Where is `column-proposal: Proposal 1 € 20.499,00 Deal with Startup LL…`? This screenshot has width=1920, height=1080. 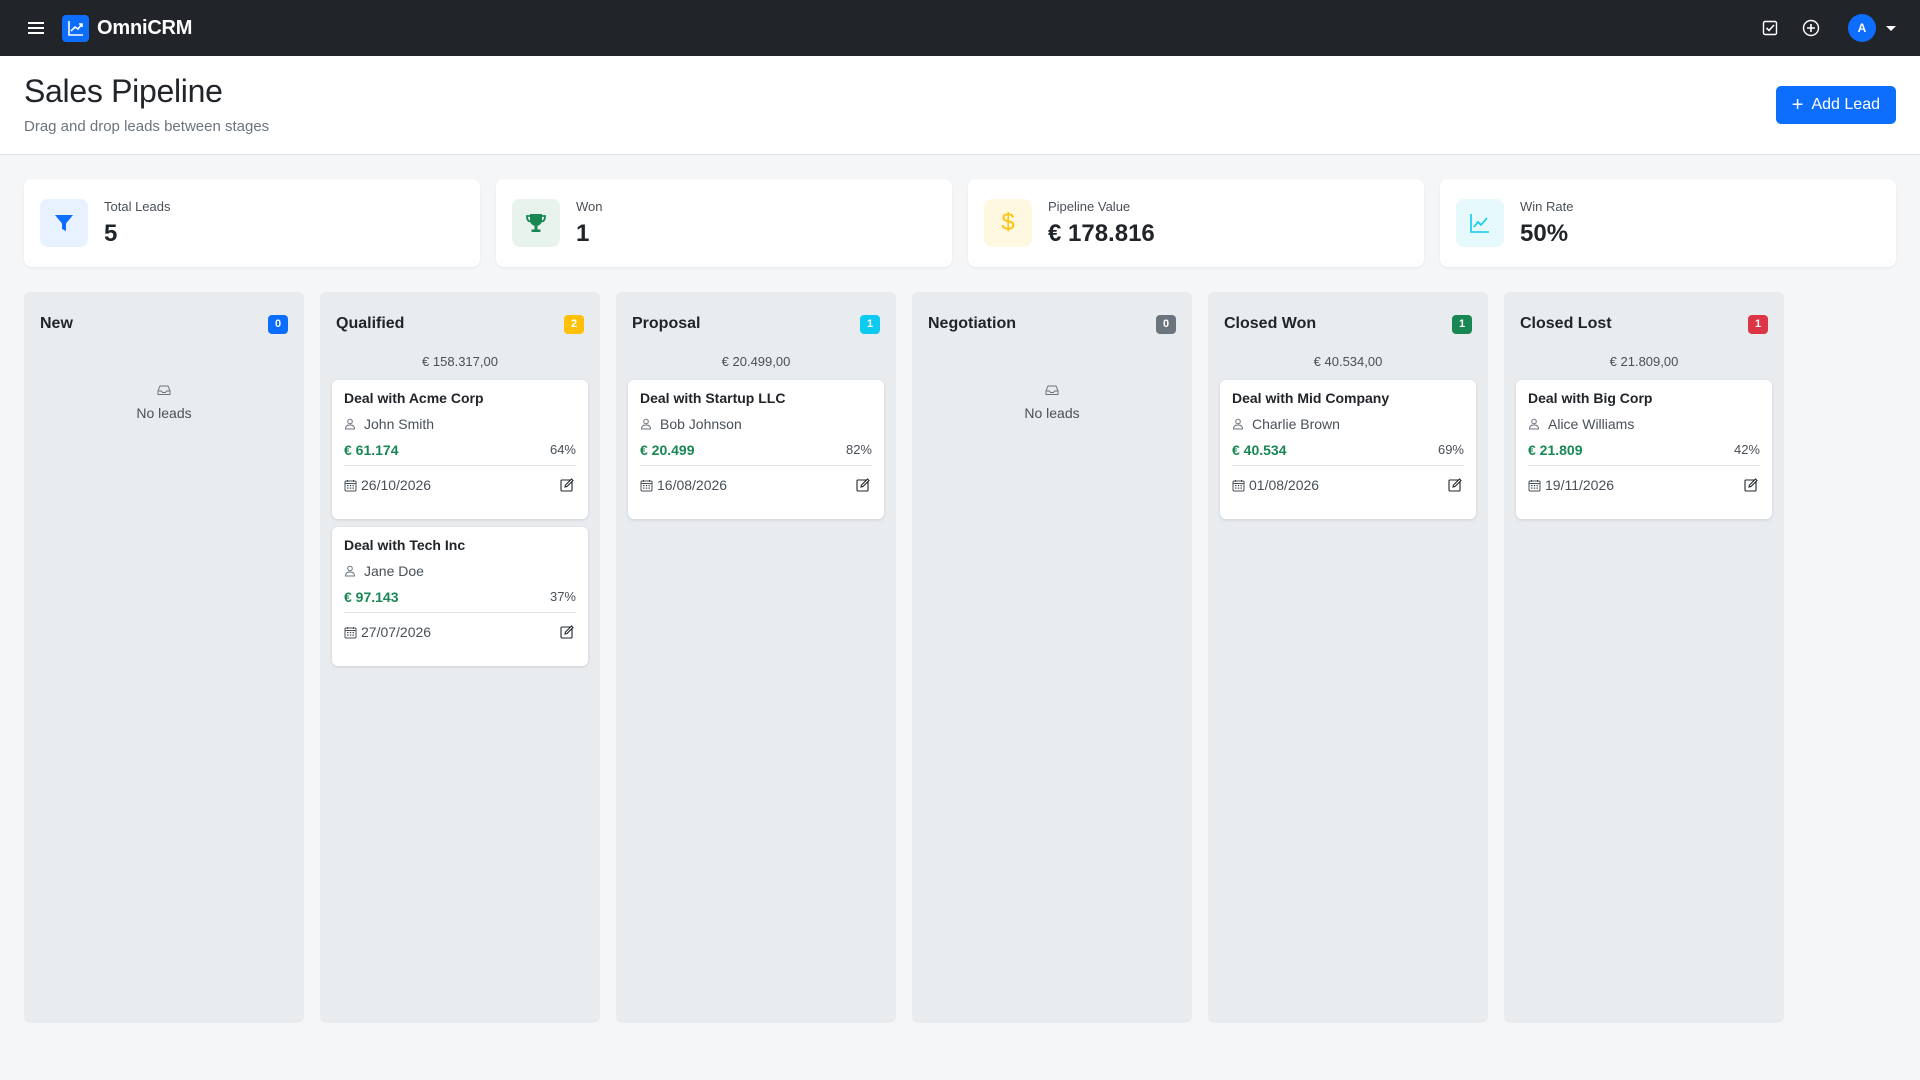 column-proposal: Proposal 1 € 20.499,00 Deal with Startup LL… is located at coordinates (756, 657).